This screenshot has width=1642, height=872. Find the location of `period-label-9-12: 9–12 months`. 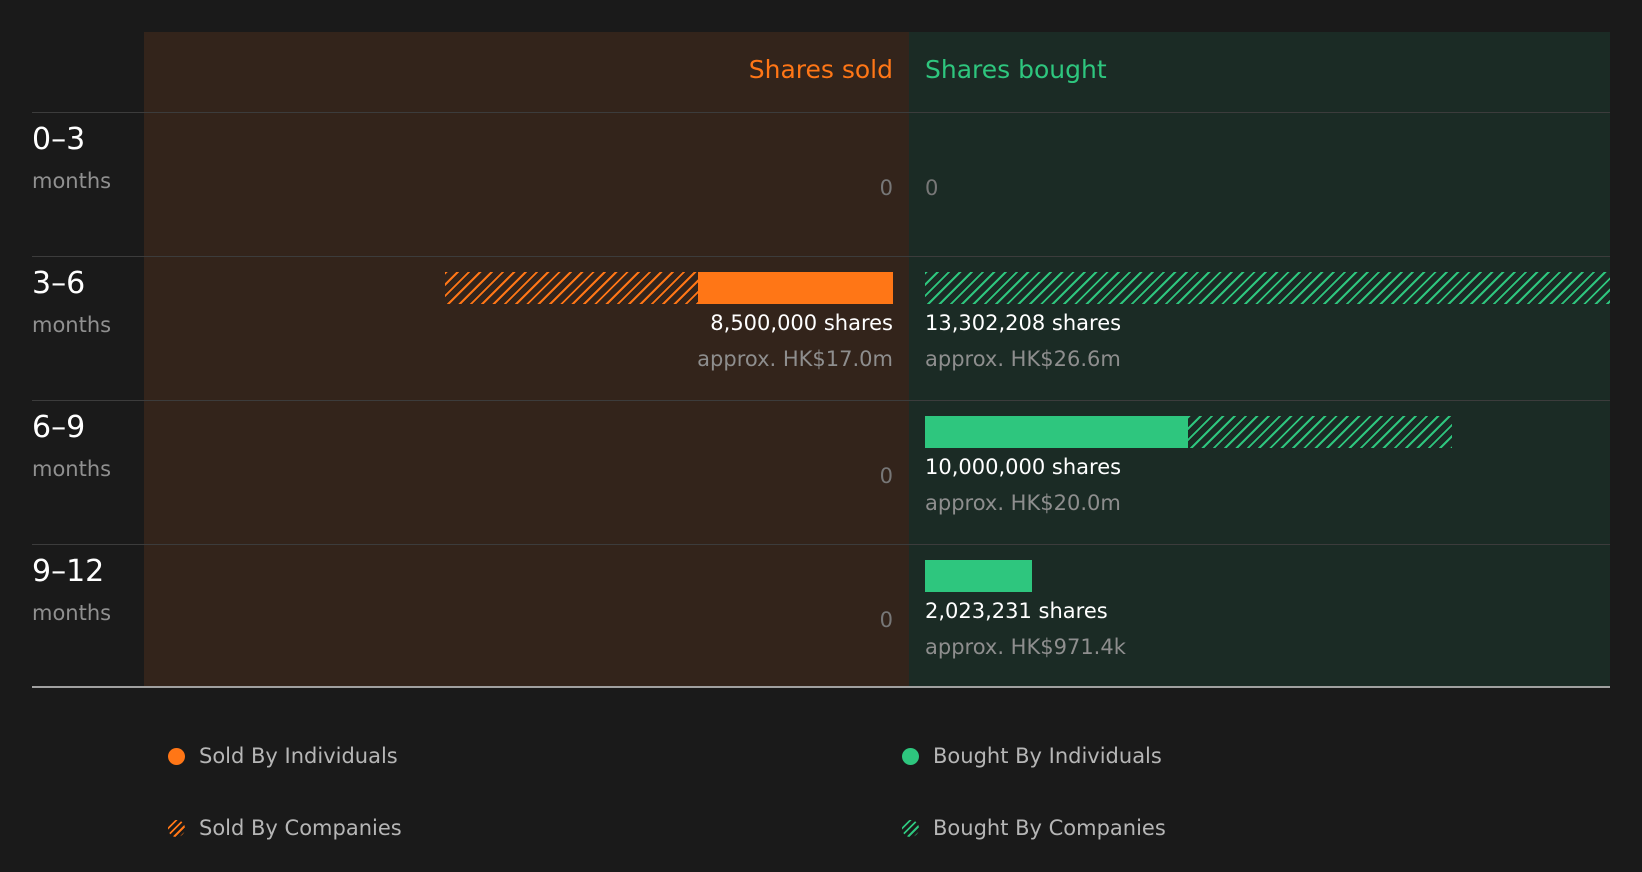

period-label-9-12: 9–12 months is located at coordinates (71, 590).